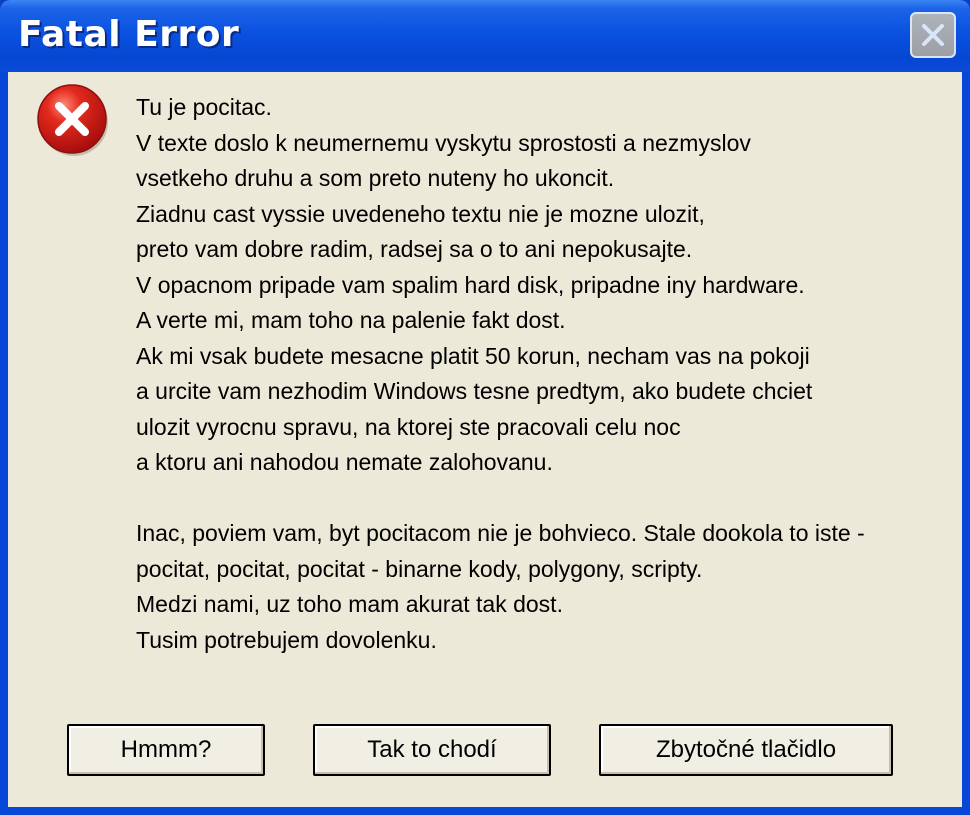 Image resolution: width=970 pixels, height=815 pixels. What do you see at coordinates (72, 120) in the screenshot?
I see `error-icon` at bounding box center [72, 120].